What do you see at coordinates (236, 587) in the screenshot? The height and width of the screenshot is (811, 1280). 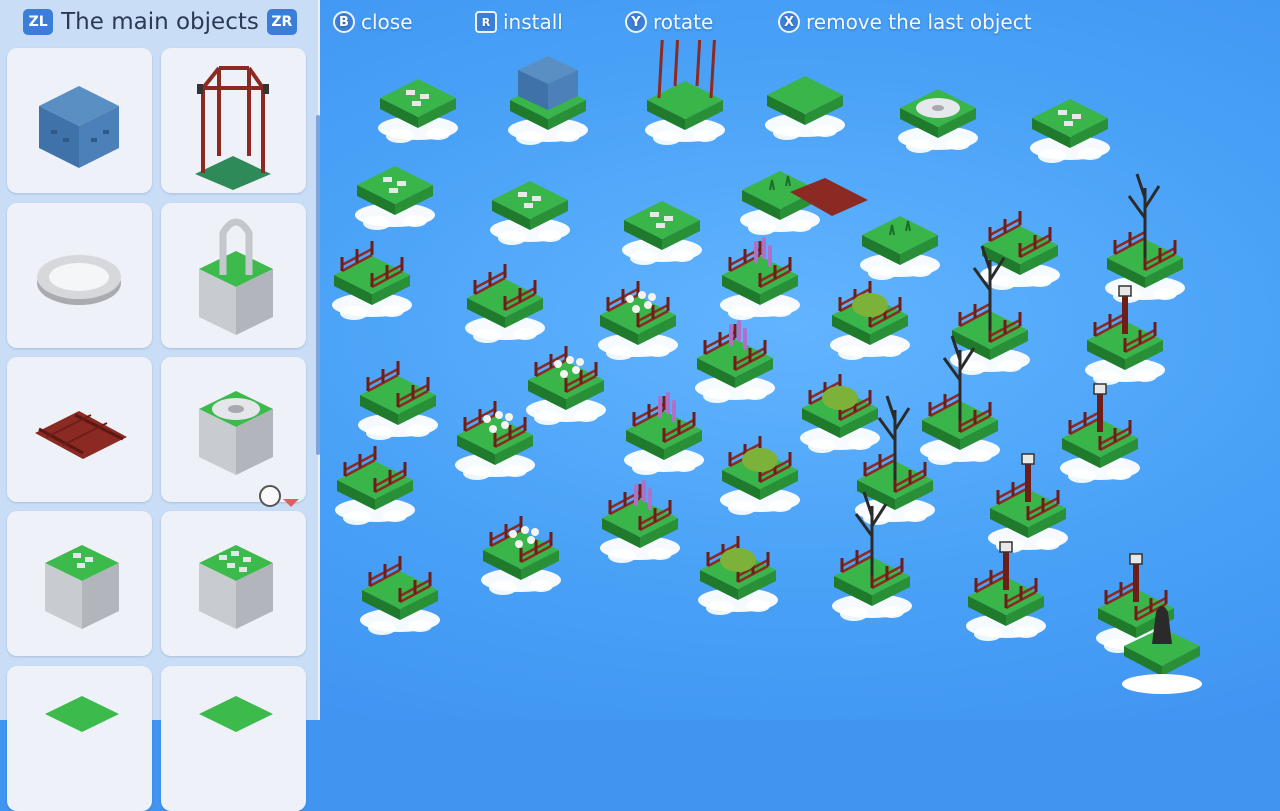 I see `paved-grass-tile-alt-icon` at bounding box center [236, 587].